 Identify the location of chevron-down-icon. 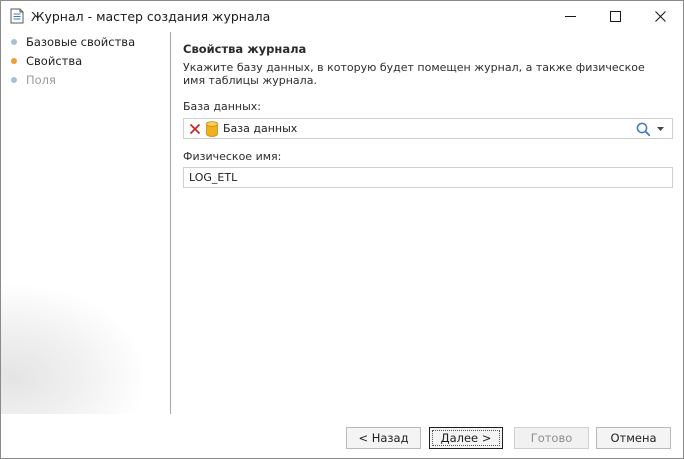
(660, 129).